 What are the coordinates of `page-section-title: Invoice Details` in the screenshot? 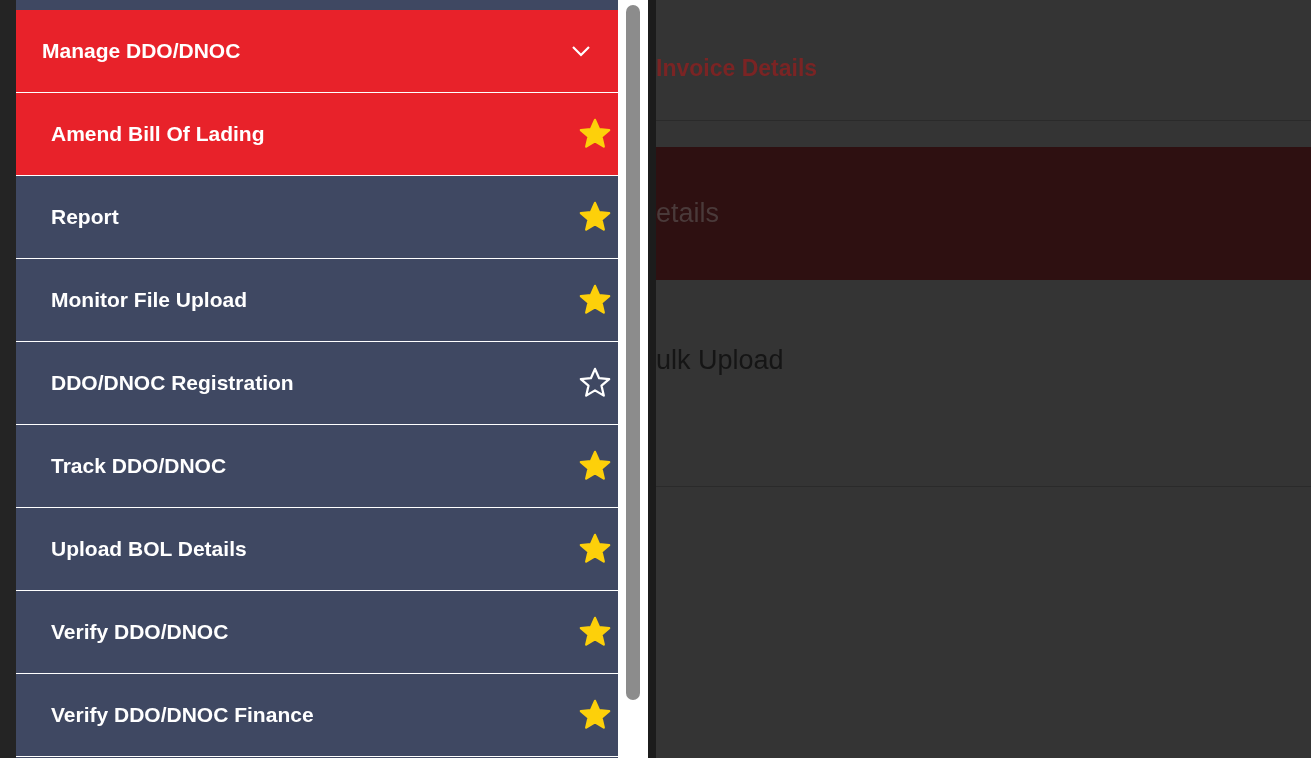 It's located at (737, 68).